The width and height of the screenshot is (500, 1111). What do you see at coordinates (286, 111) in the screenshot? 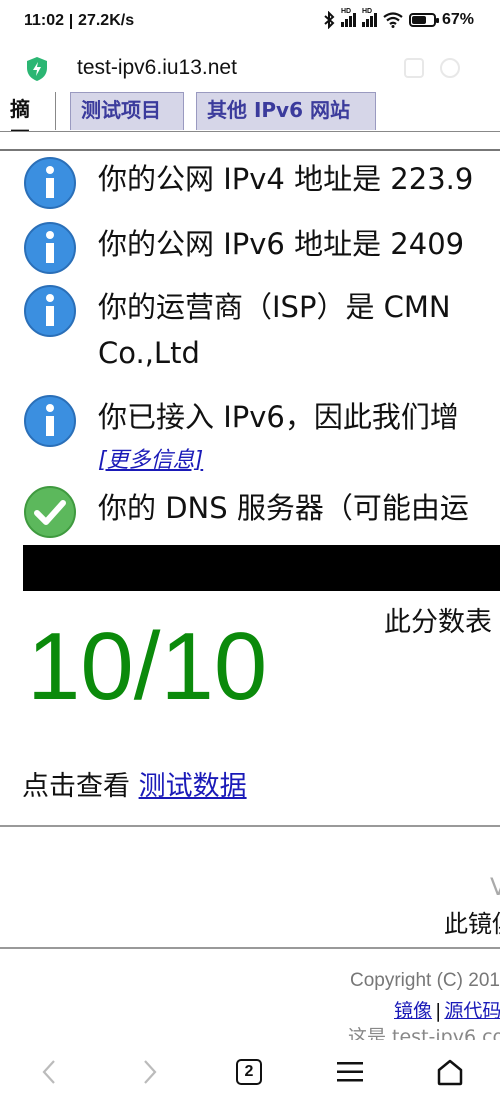
I see `tab-other-ipv6-sites: 其他 IPv6 网站` at bounding box center [286, 111].